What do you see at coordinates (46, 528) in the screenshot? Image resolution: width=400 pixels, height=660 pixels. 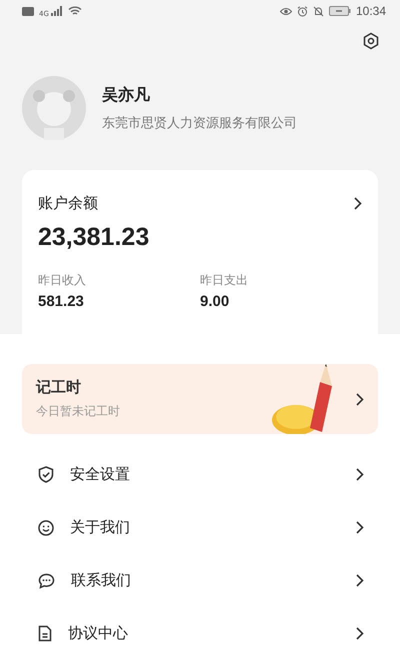 I see `smile-icon` at bounding box center [46, 528].